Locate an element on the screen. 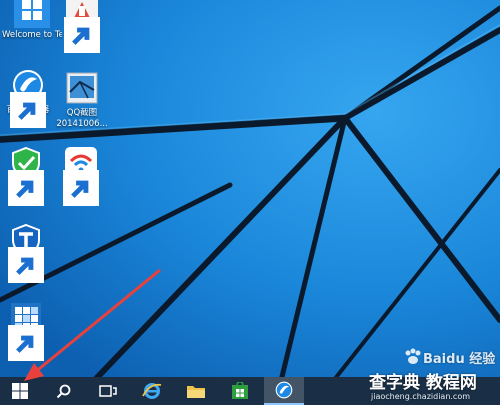 The image size is (500, 405). desktop-icon-wanmei-mofang: 软媒魔方 is located at coordinates (28, 330).